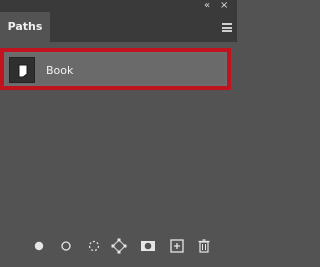 This screenshot has height=267, width=320. I want to click on load-path-as-selection-icon, so click(94, 246).